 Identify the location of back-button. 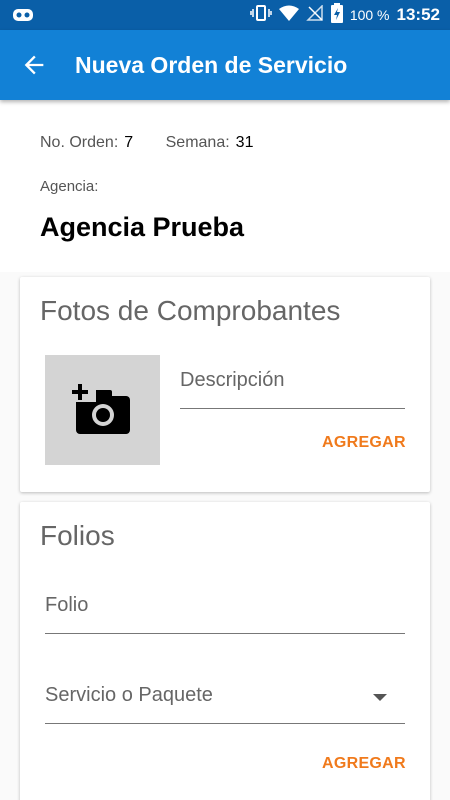
(34, 65).